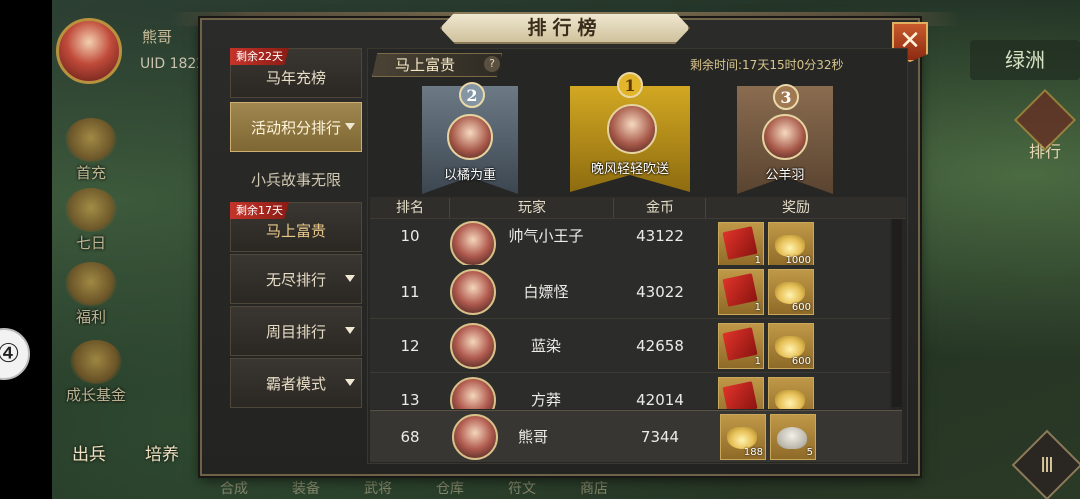  I want to click on menu-item-label: 活动积分排行, so click(295, 128).